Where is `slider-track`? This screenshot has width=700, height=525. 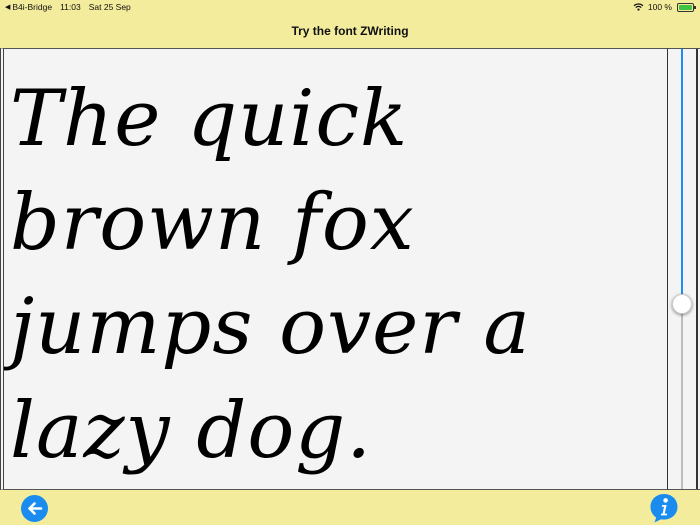 slider-track is located at coordinates (682, 269).